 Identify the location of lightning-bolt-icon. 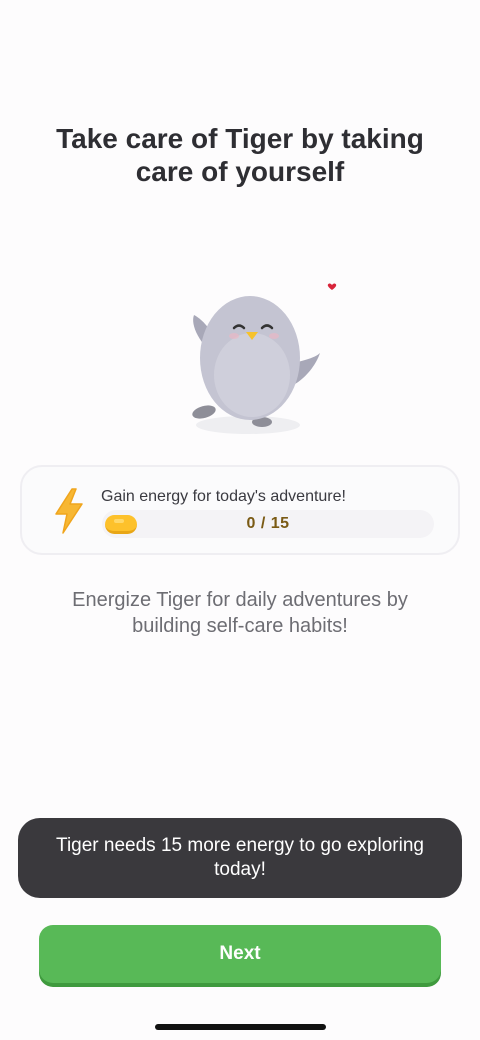
(69, 511).